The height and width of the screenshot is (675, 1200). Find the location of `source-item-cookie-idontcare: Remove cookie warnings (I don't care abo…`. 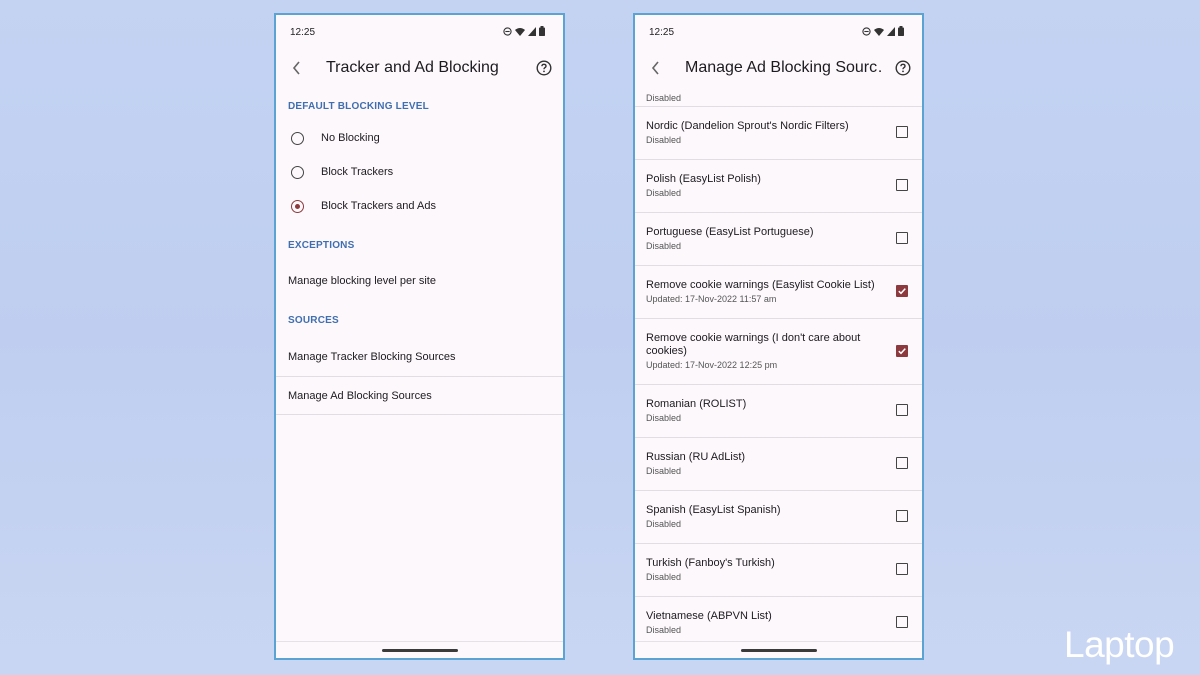

source-item-cookie-idontcare: Remove cookie warnings (I don't care abo… is located at coordinates (778, 352).